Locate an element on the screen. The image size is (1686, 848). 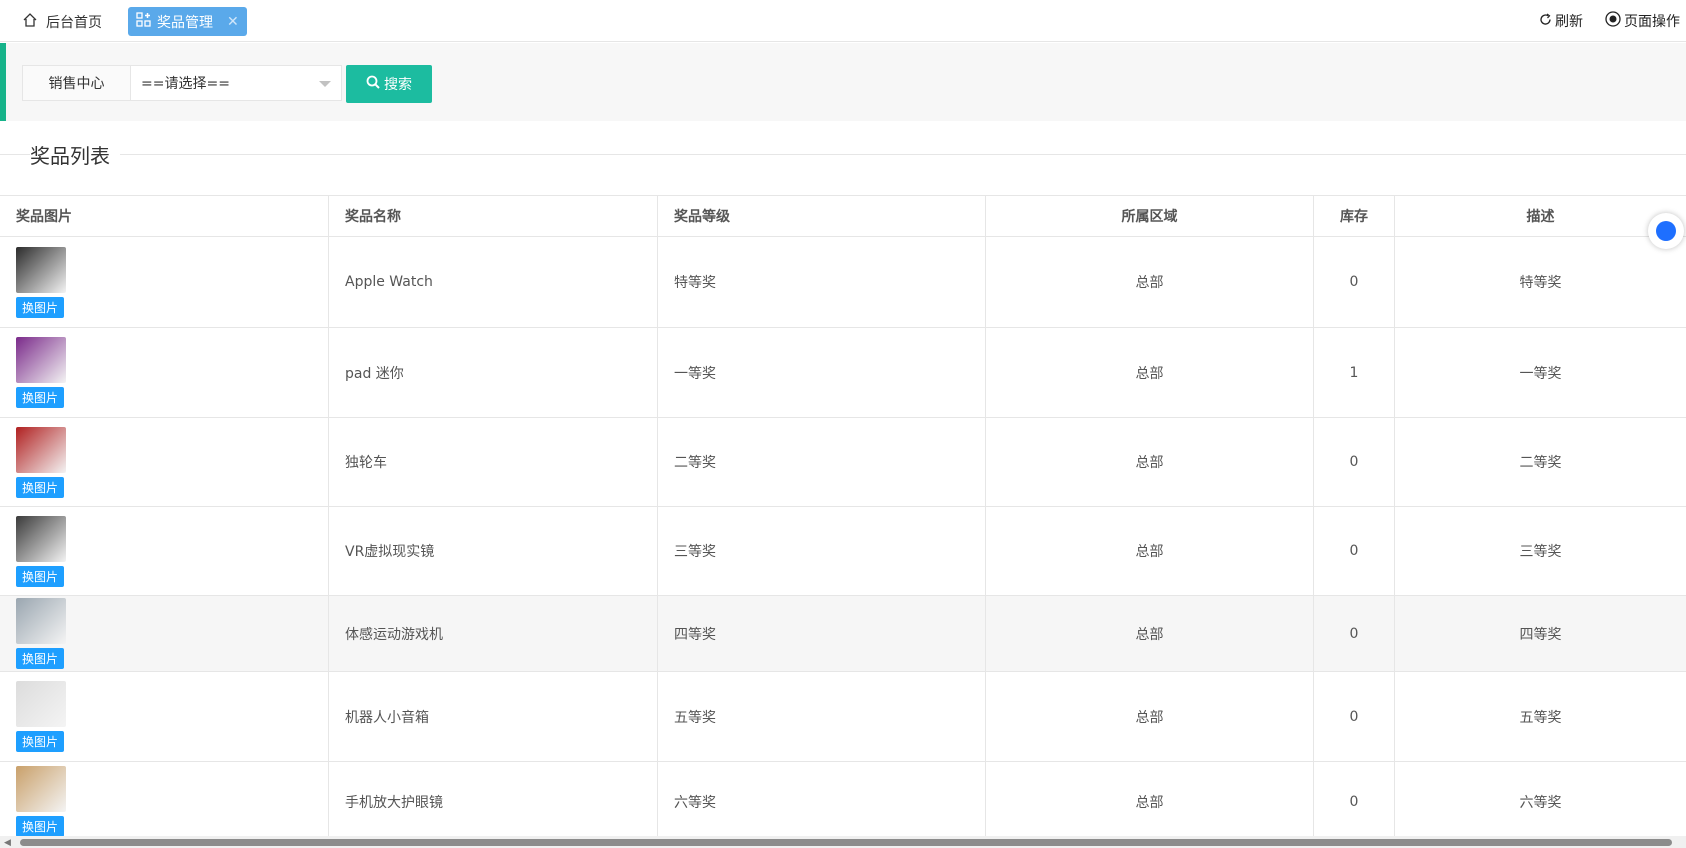
section-divider is located at coordinates (843, 154).